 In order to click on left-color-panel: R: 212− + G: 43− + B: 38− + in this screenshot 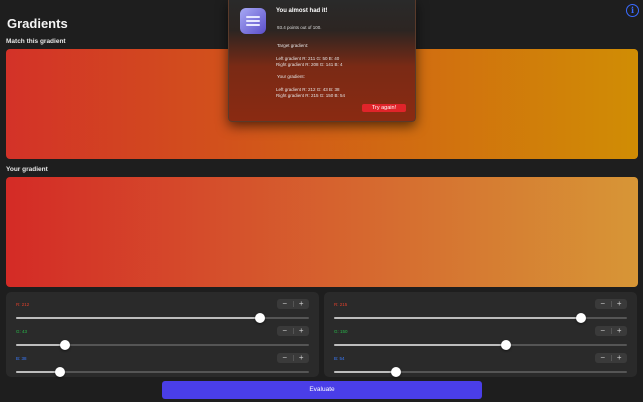, I will do `click(162, 334)`.